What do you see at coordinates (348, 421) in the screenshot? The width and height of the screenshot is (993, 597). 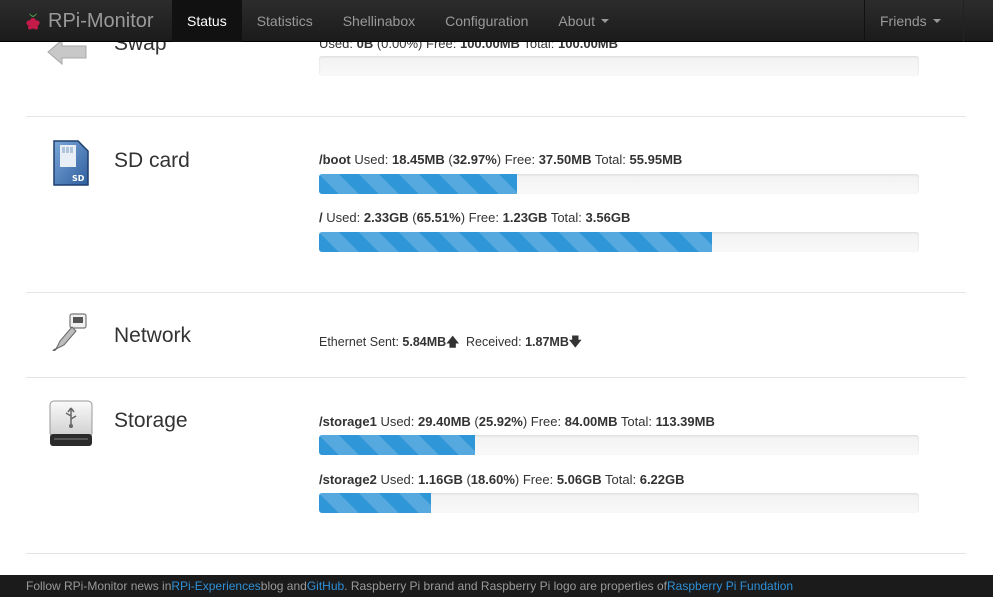 I see `mount-name: /storage1` at bounding box center [348, 421].